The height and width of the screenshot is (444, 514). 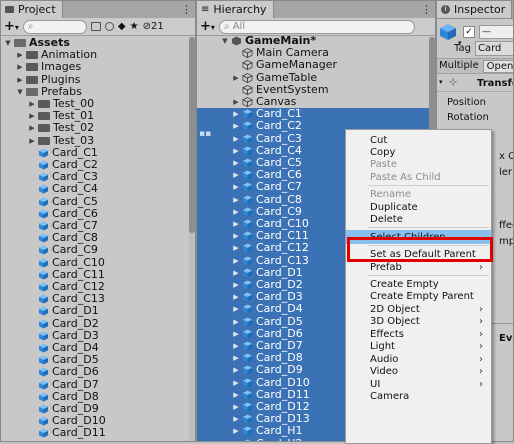 I want to click on project-tree-row: Card_C7, so click(x=98, y=226).